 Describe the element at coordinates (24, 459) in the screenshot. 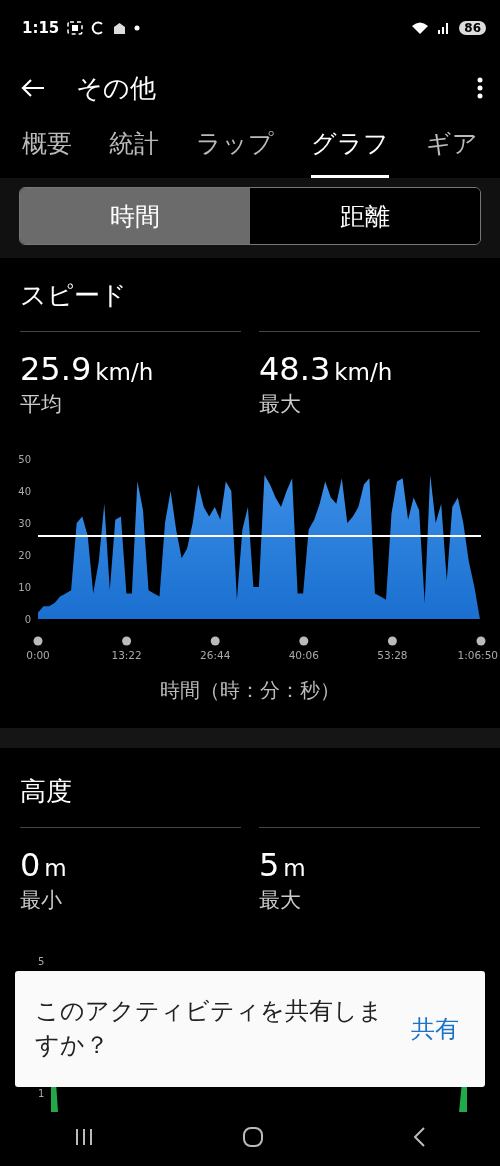

I see `y-tick-label: 50` at that location.